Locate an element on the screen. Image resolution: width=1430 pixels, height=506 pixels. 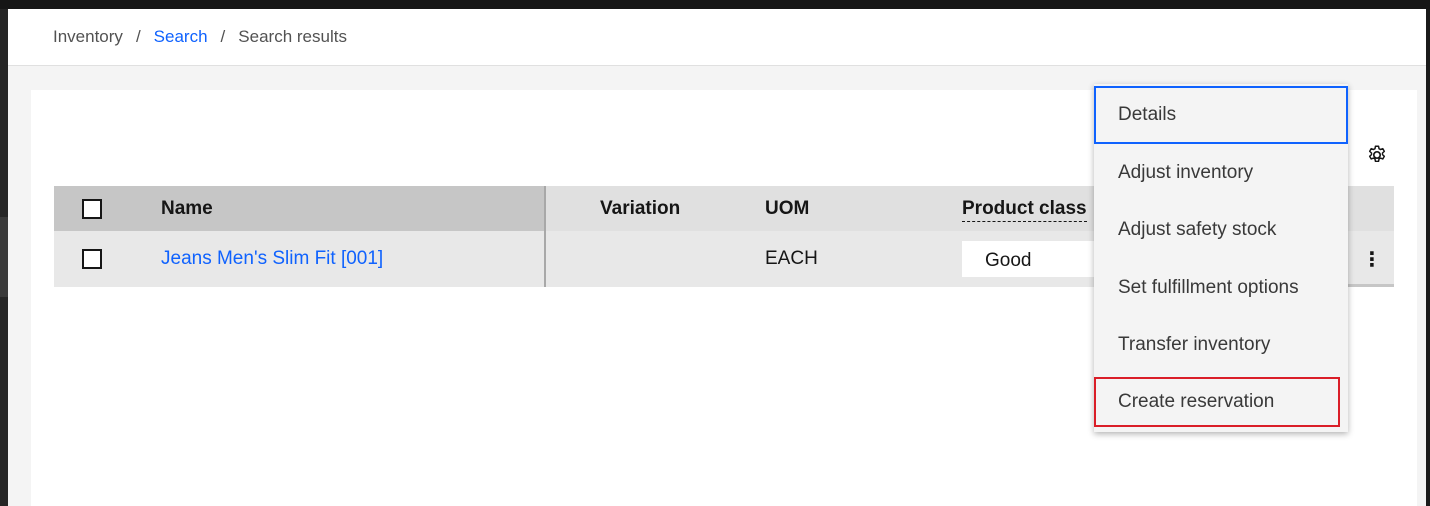
breadcrumb-bar: Inventory / Search / Search results is located at coordinates (717, 37).